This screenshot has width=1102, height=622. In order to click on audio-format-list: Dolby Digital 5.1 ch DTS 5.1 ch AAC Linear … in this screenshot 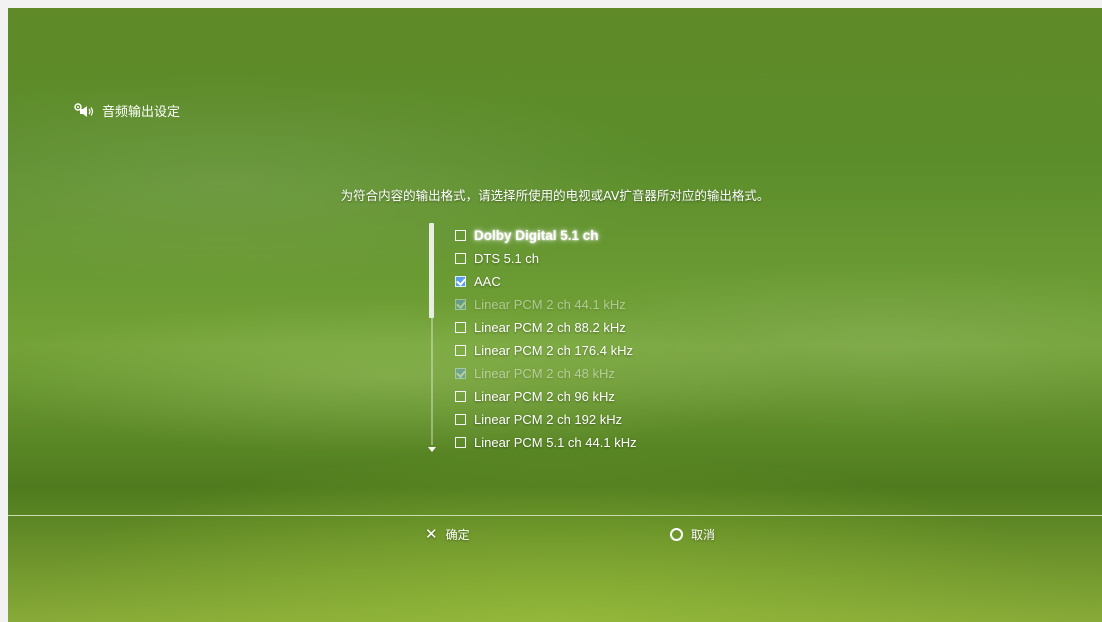, I will do `click(546, 339)`.